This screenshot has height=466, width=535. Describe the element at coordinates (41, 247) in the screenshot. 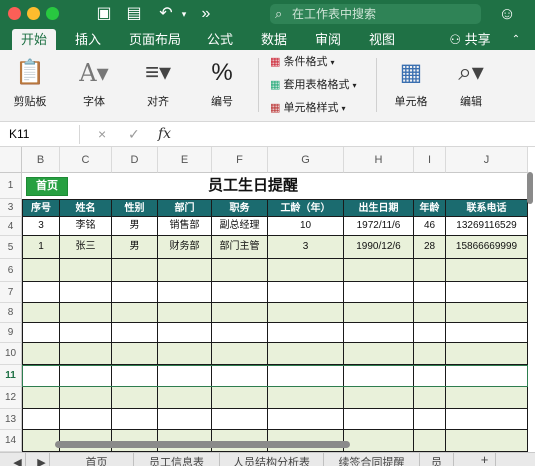

I see `table-cell: 1` at that location.